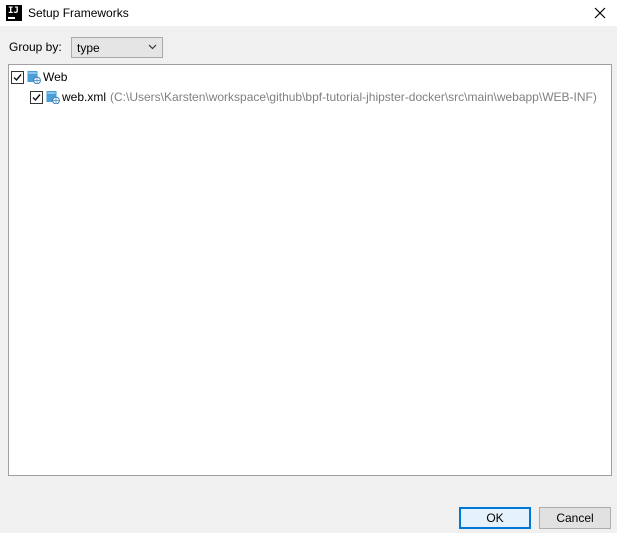 This screenshot has width=617, height=533. Describe the element at coordinates (495, 518) in the screenshot. I see `ok-button: OK` at that location.